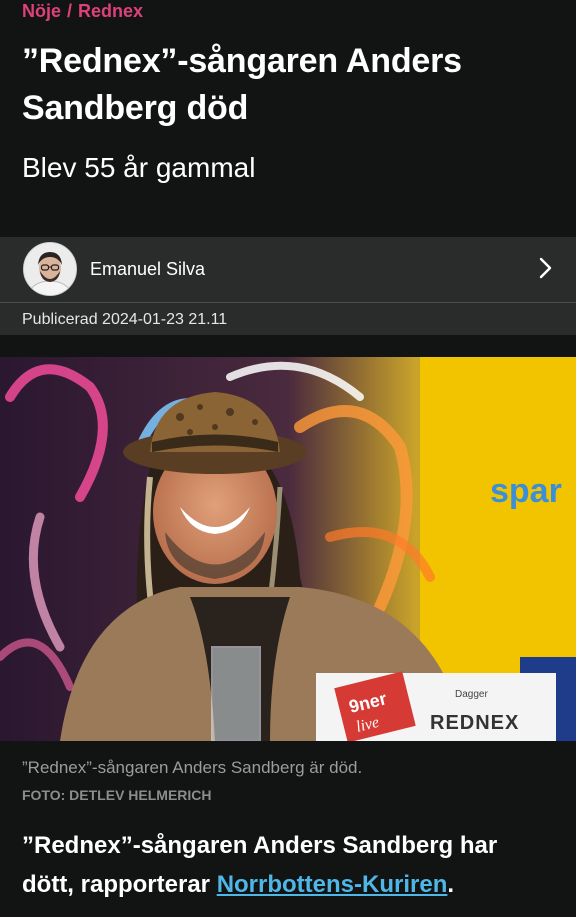 The height and width of the screenshot is (917, 576). I want to click on breadcrumb-section-link: Nöje, so click(41, 11).